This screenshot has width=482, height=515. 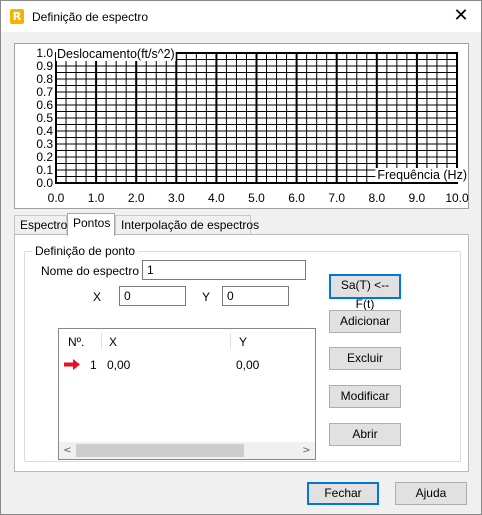 What do you see at coordinates (206, 297) in the screenshot?
I see `y-label: Y` at bounding box center [206, 297].